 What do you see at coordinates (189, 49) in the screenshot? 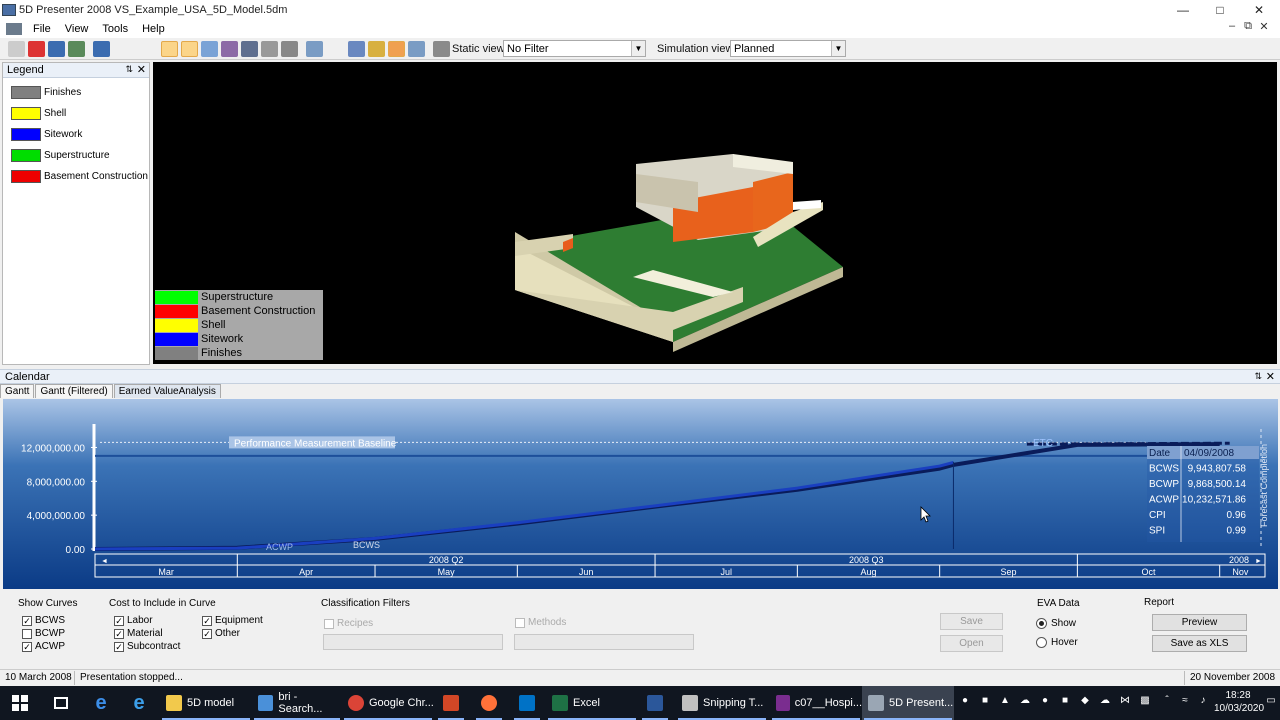
I see `layout-icon` at bounding box center [189, 49].